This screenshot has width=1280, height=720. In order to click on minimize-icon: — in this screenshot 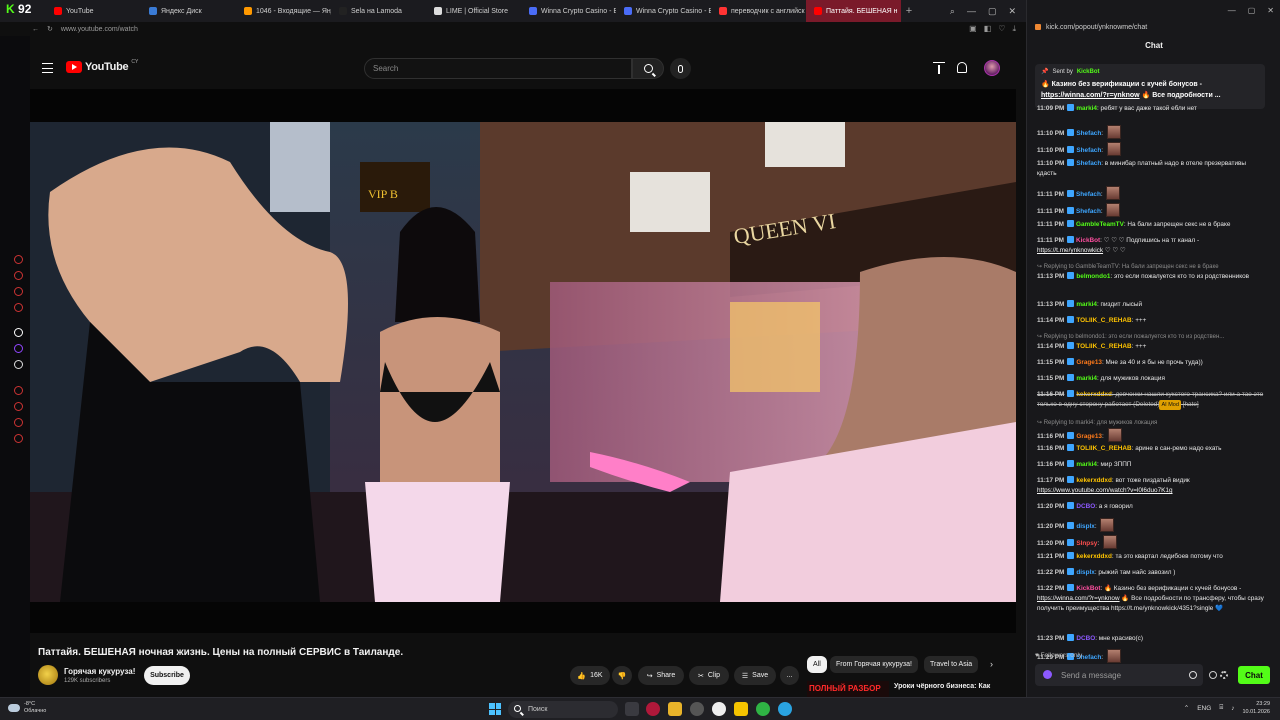, I will do `click(1232, 10)`.